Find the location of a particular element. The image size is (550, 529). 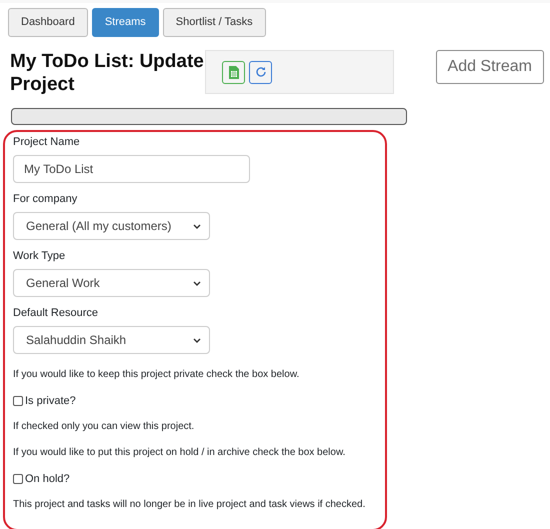

dropdown: General (All my customers) is located at coordinates (111, 226).